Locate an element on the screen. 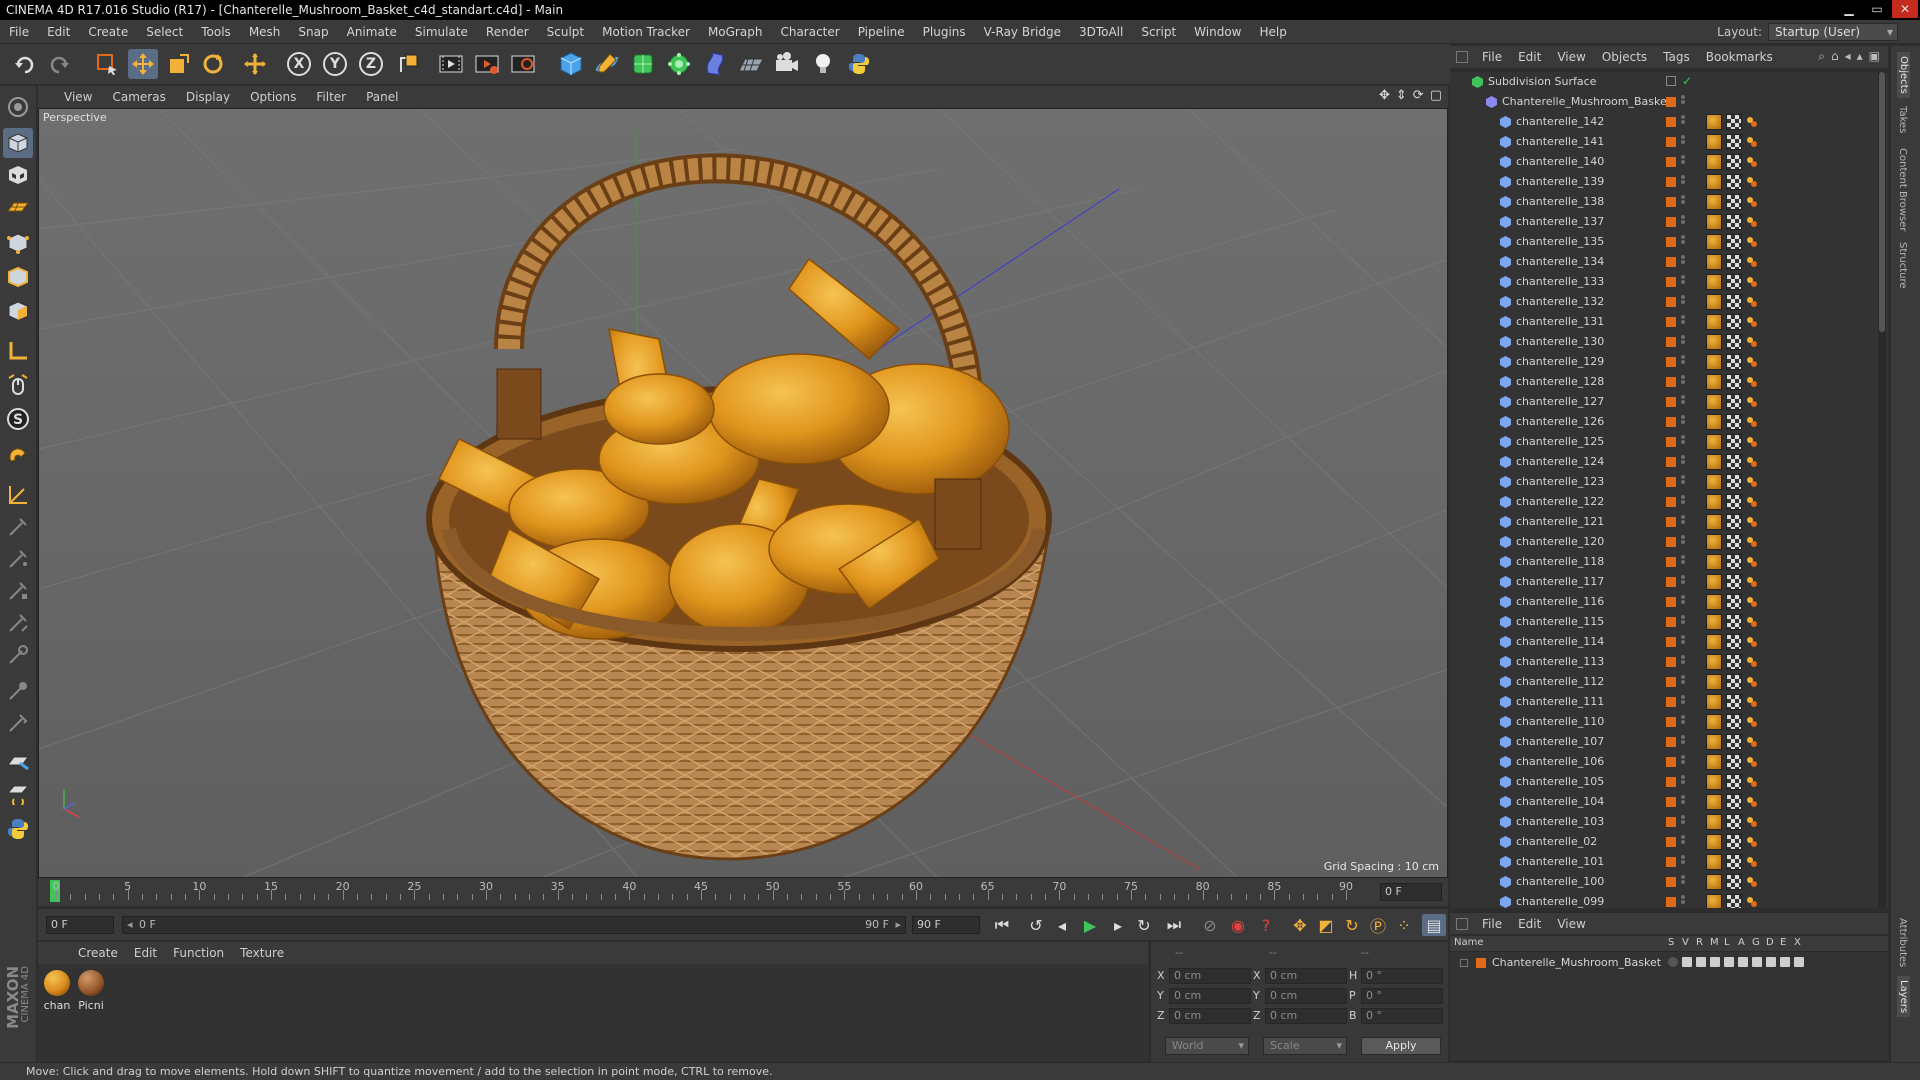  object-row: chanterelle_125 is located at coordinates (1669, 442).